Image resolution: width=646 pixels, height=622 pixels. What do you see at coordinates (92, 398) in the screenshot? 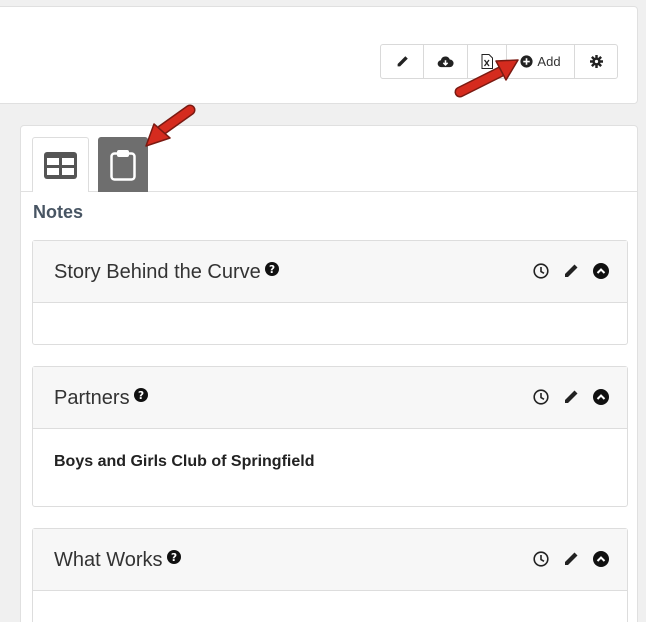
I see `panel-title-text: Partners` at bounding box center [92, 398].